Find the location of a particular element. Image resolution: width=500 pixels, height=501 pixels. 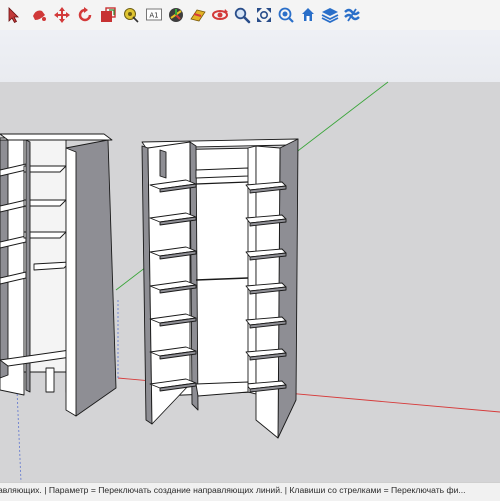

text-icon: A1 is located at coordinates (154, 15).